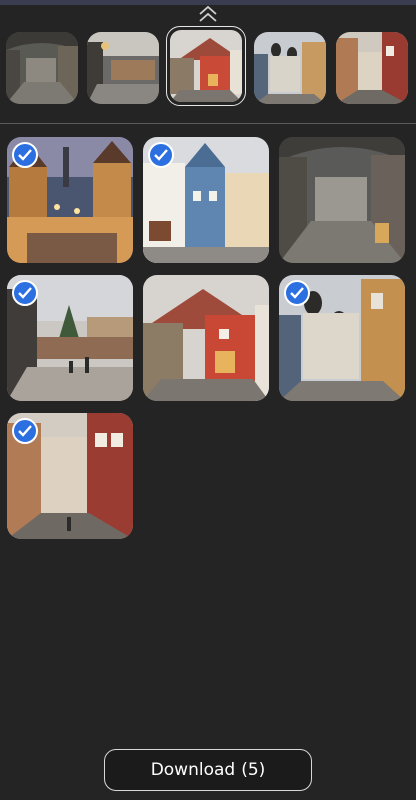 The height and width of the screenshot is (800, 416). I want to click on double-chevron-up-icon, so click(208, 14).